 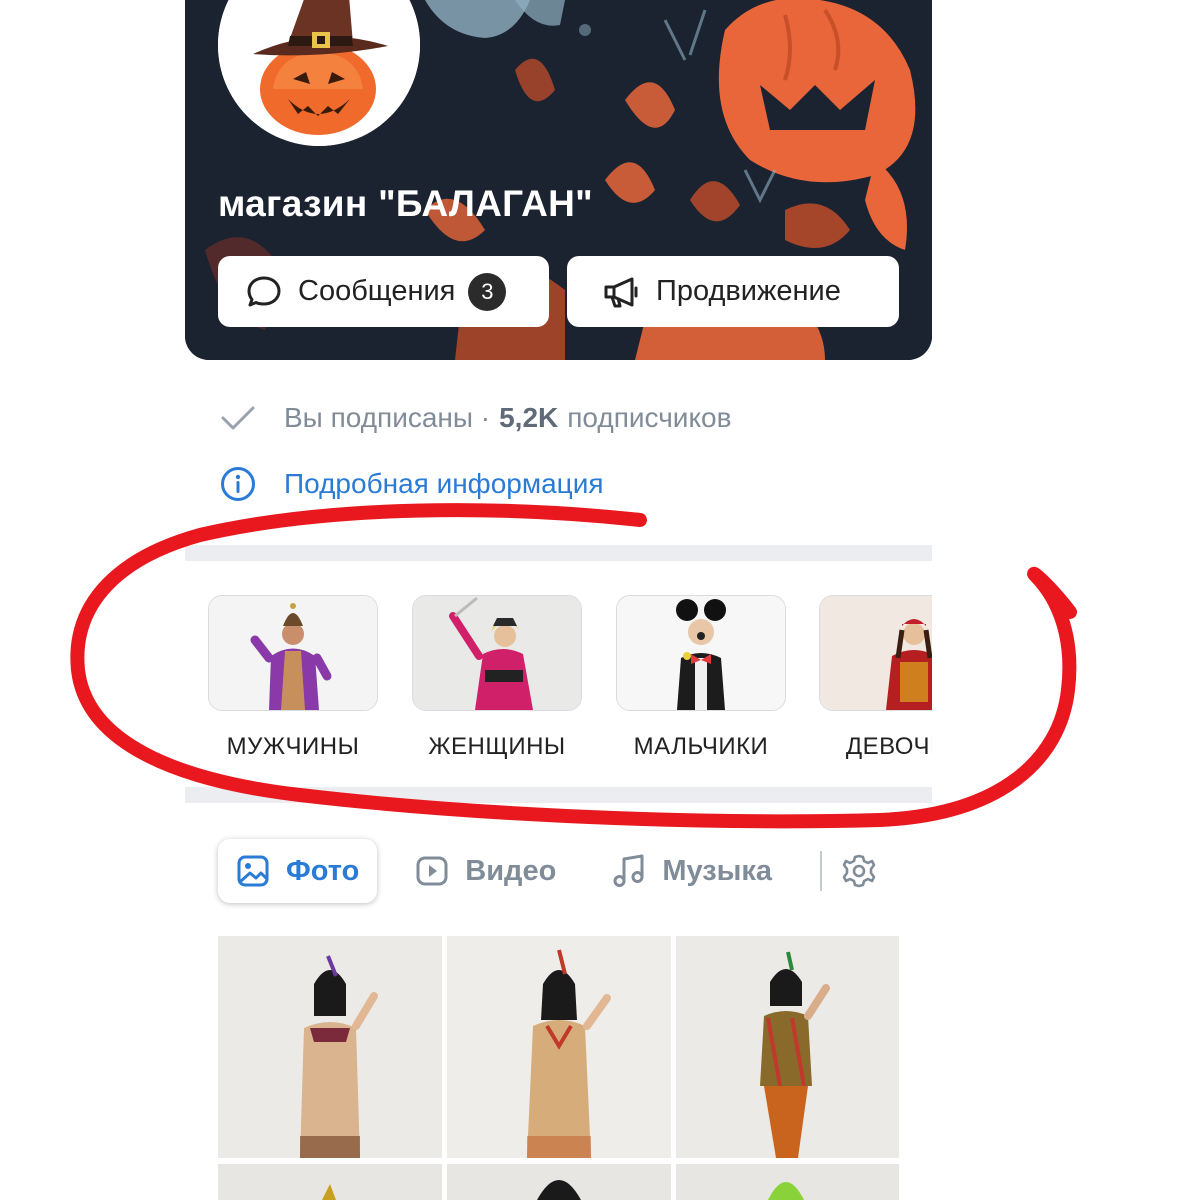 What do you see at coordinates (323, 870) in the screenshot?
I see `tab-photo-label: Фото` at bounding box center [323, 870].